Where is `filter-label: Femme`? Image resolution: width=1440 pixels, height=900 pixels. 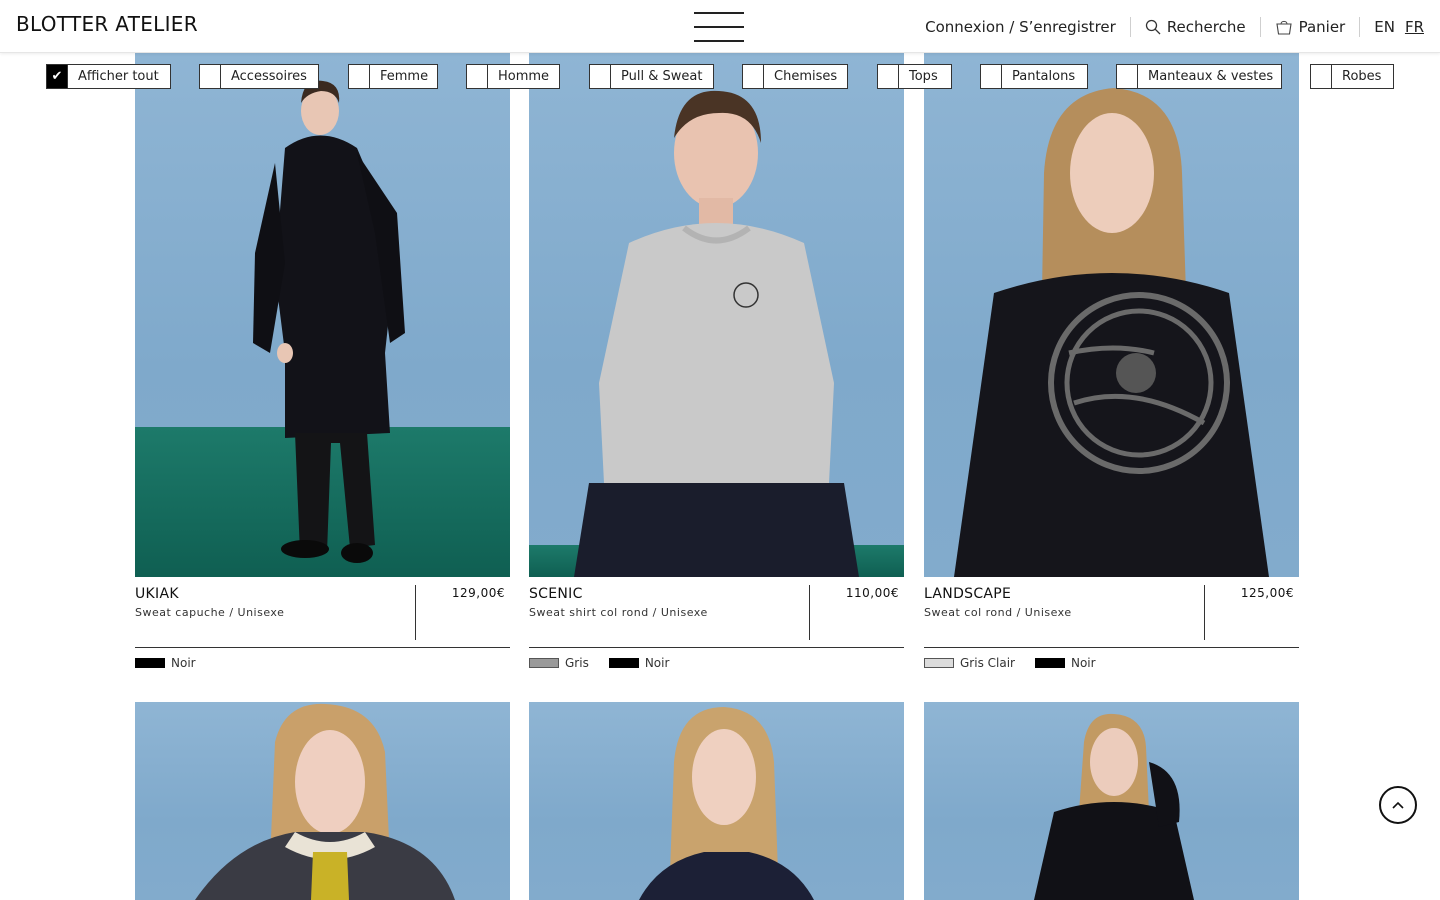
filter-label: Femme is located at coordinates (404, 76).